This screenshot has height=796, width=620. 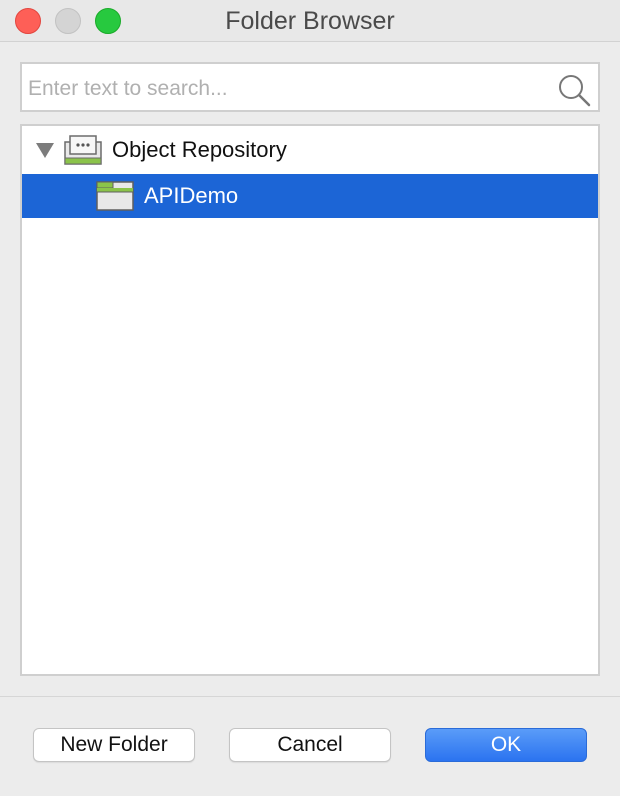 I want to click on search-icon, so click(x=574, y=90).